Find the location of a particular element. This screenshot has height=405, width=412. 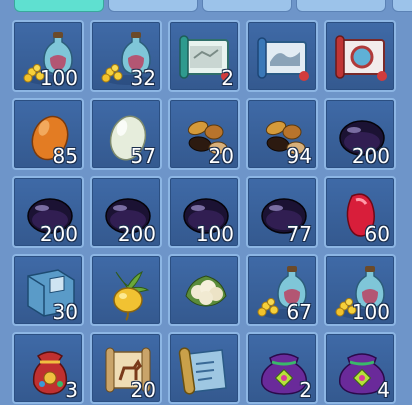

tab-bar is located at coordinates (206, 6).